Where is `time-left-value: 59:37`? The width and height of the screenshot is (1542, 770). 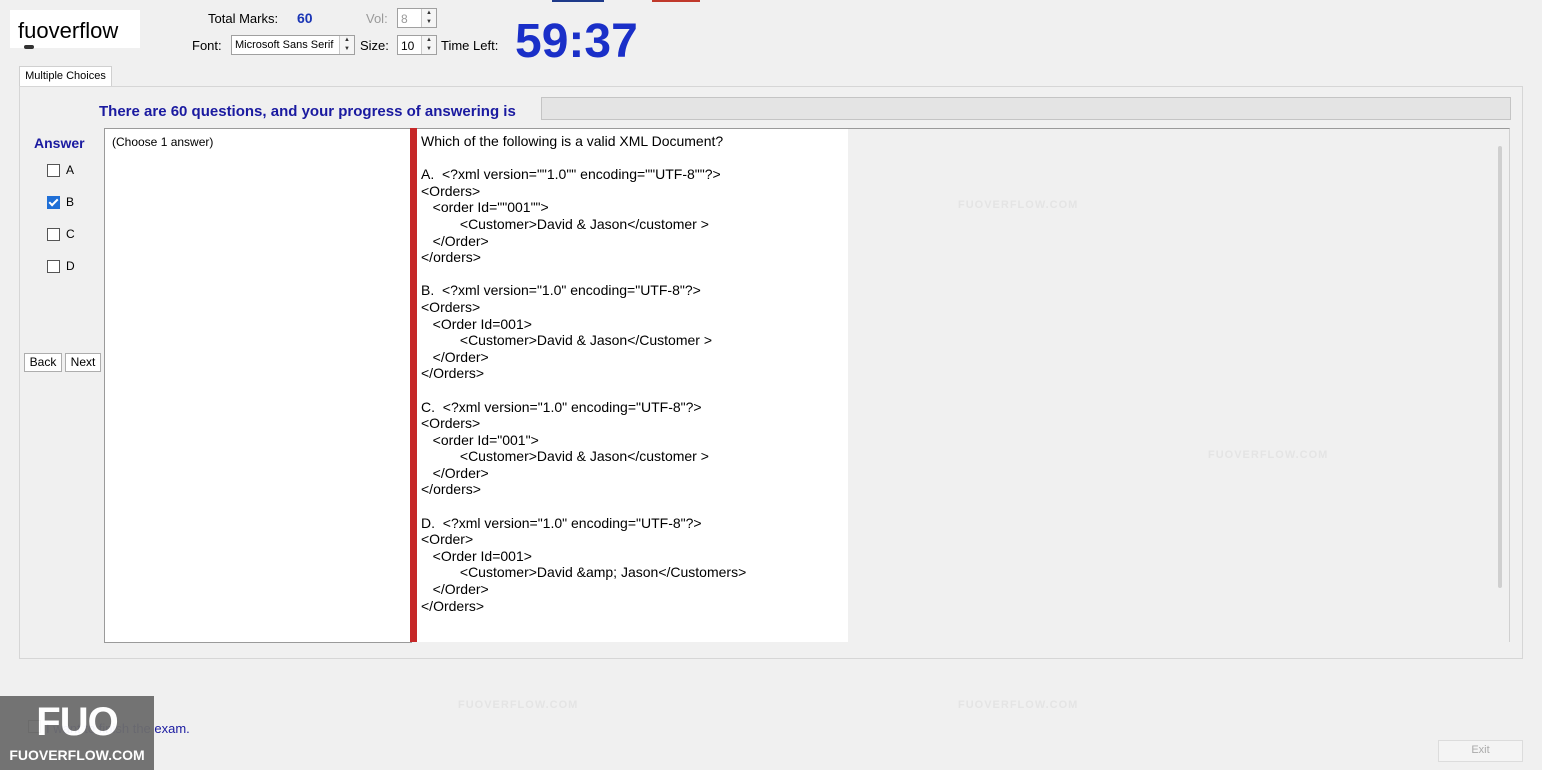 time-left-value: 59:37 is located at coordinates (576, 41).